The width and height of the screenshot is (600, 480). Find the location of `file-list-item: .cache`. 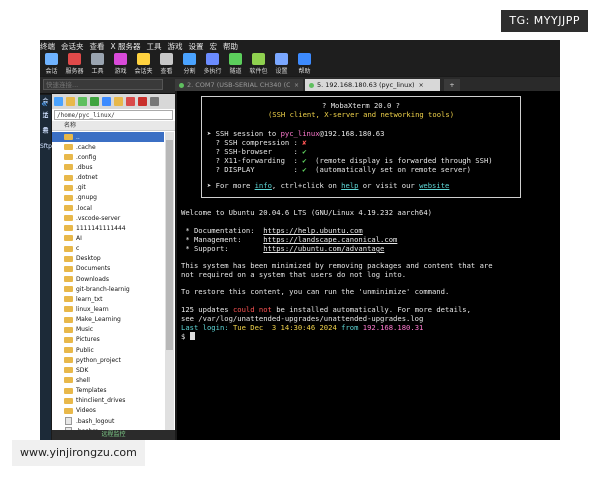

file-list-item: .cache is located at coordinates (108, 147).